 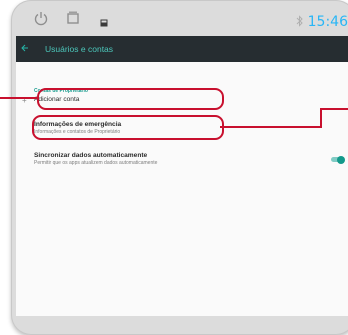 I want to click on page-title: Usuários e contas, so click(x=79, y=49).